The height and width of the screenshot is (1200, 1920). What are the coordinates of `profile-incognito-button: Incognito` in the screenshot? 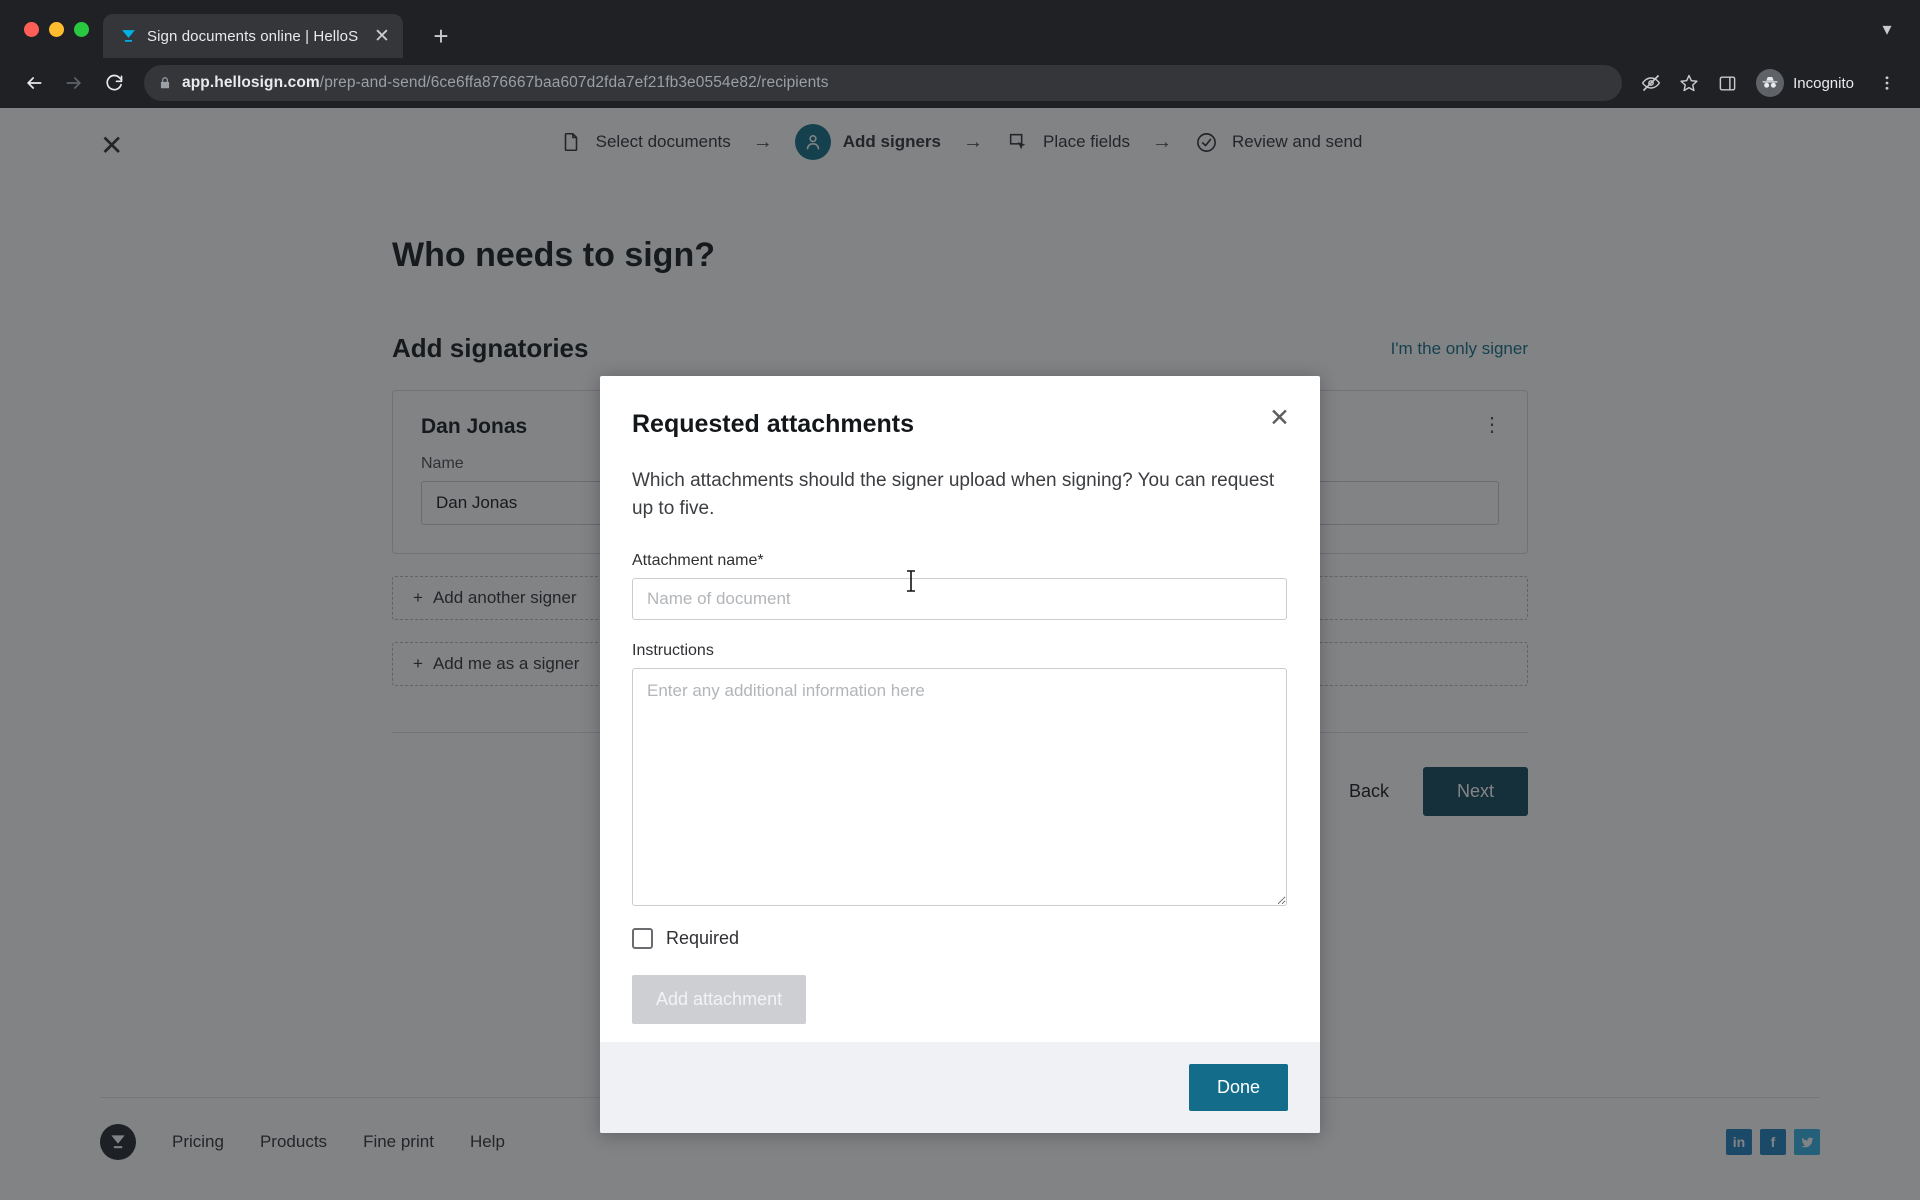 It's located at (1809, 83).